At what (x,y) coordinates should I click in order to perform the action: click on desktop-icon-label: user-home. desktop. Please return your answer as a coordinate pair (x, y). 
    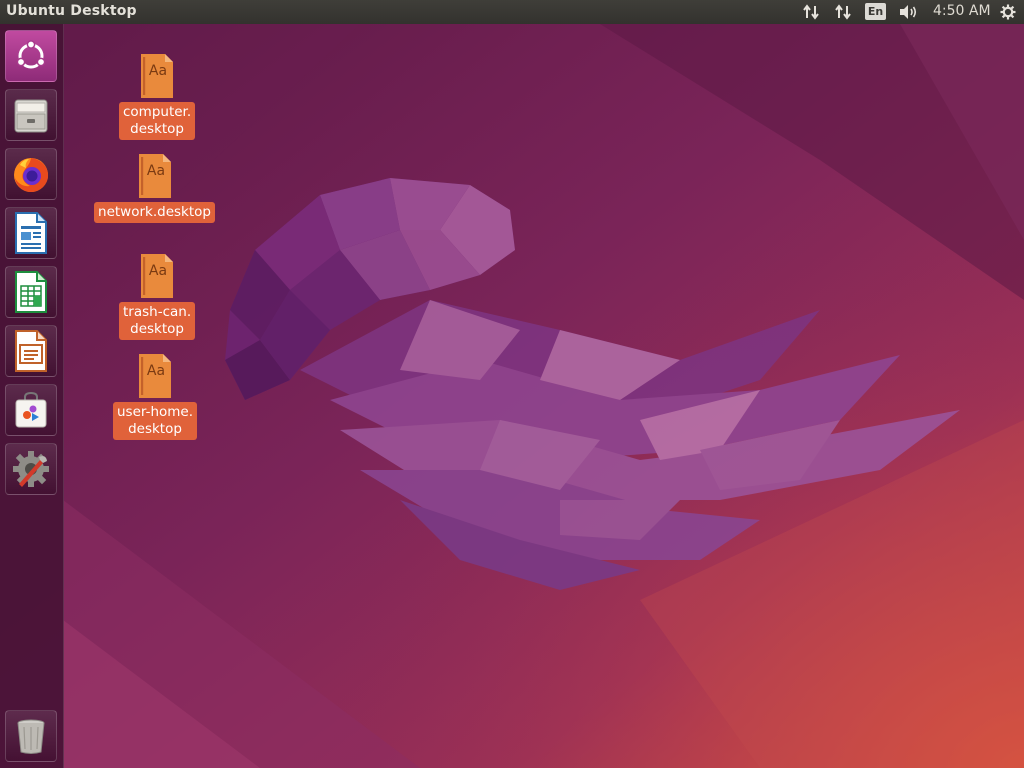
    Looking at the image, I should click on (155, 421).